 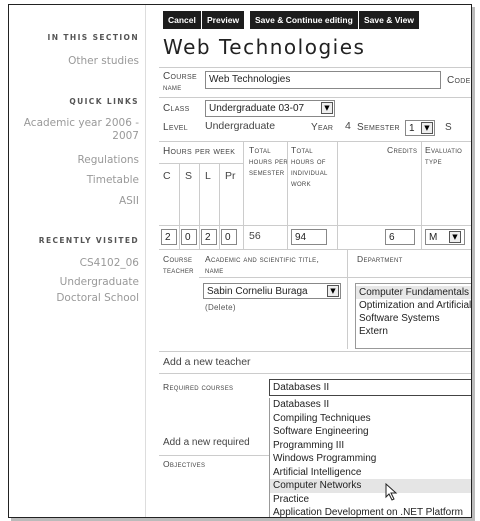 I want to click on dropdown-option: Software Engineering, so click(x=370, y=432).